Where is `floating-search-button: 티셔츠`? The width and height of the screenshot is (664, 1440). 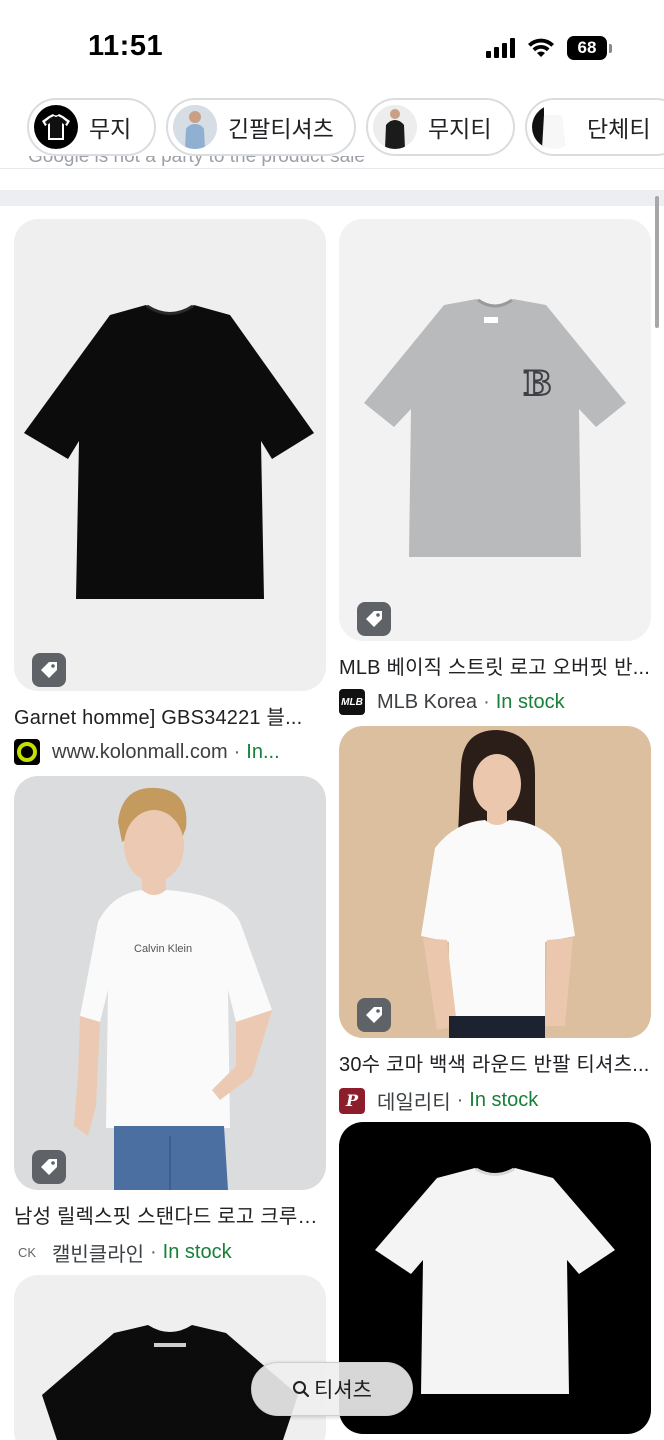
floating-search-button: 티셔츠 is located at coordinates (332, 1389).